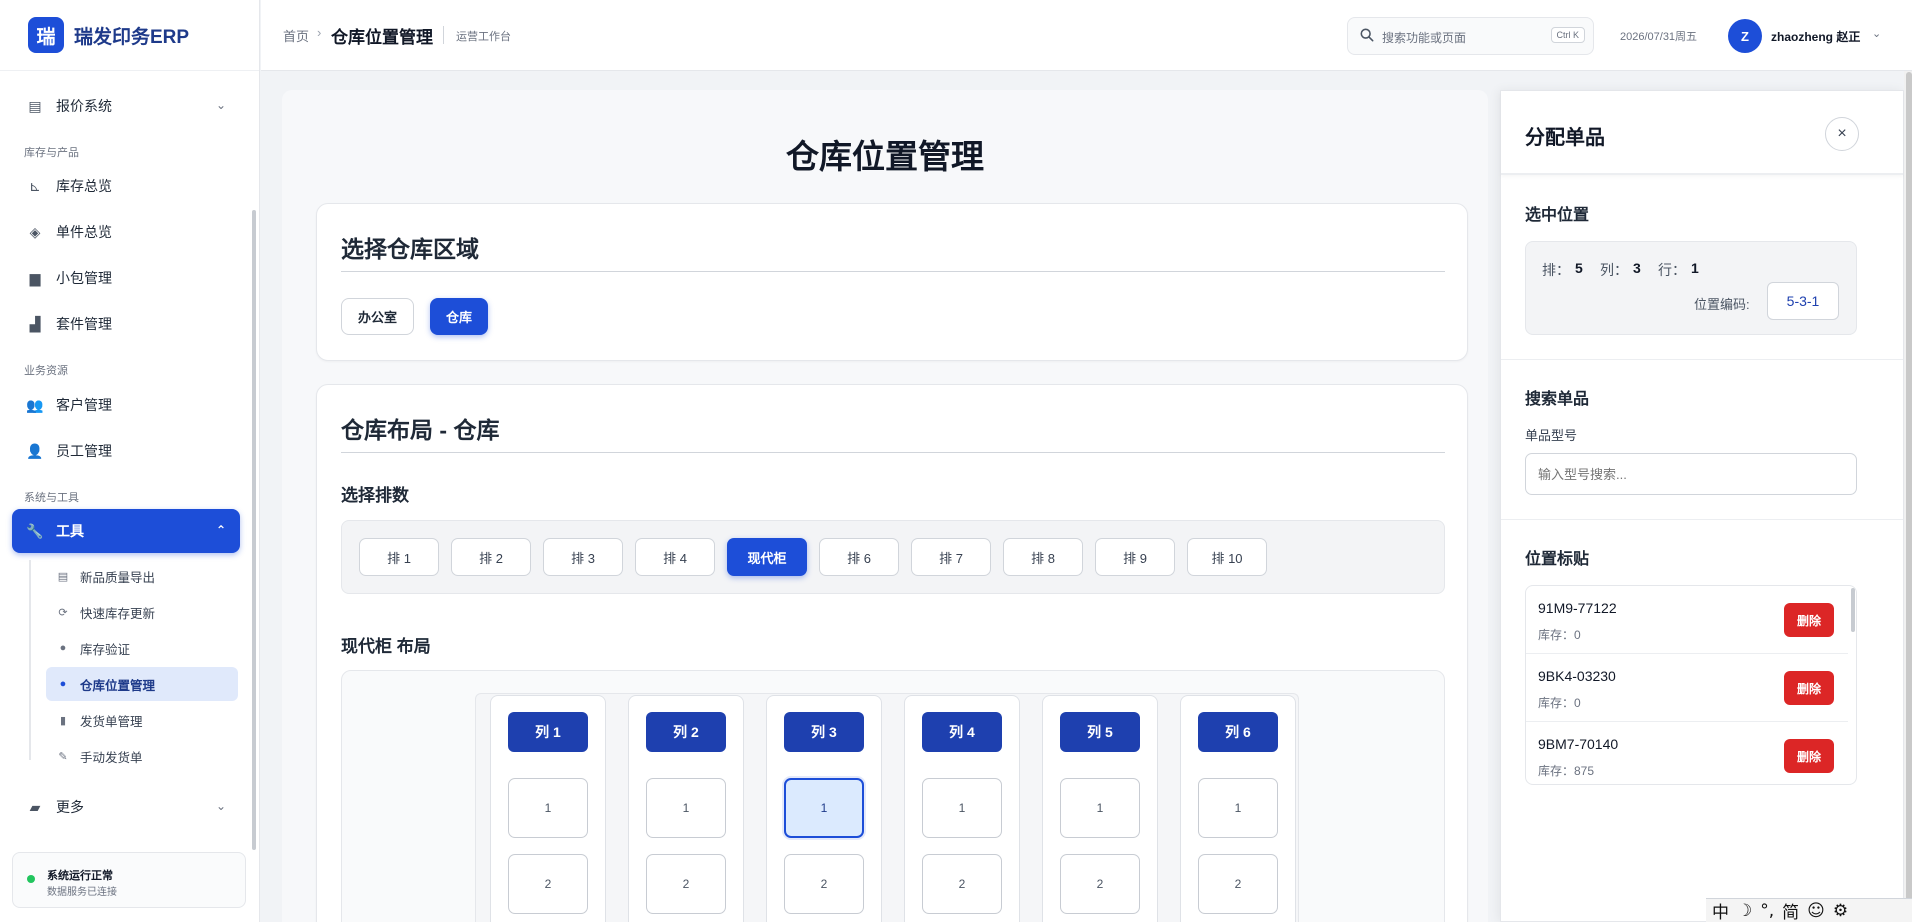  Describe the element at coordinates (126, 232) in the screenshot. I see `nav-unit-overview: ◈ 单件总览` at that location.